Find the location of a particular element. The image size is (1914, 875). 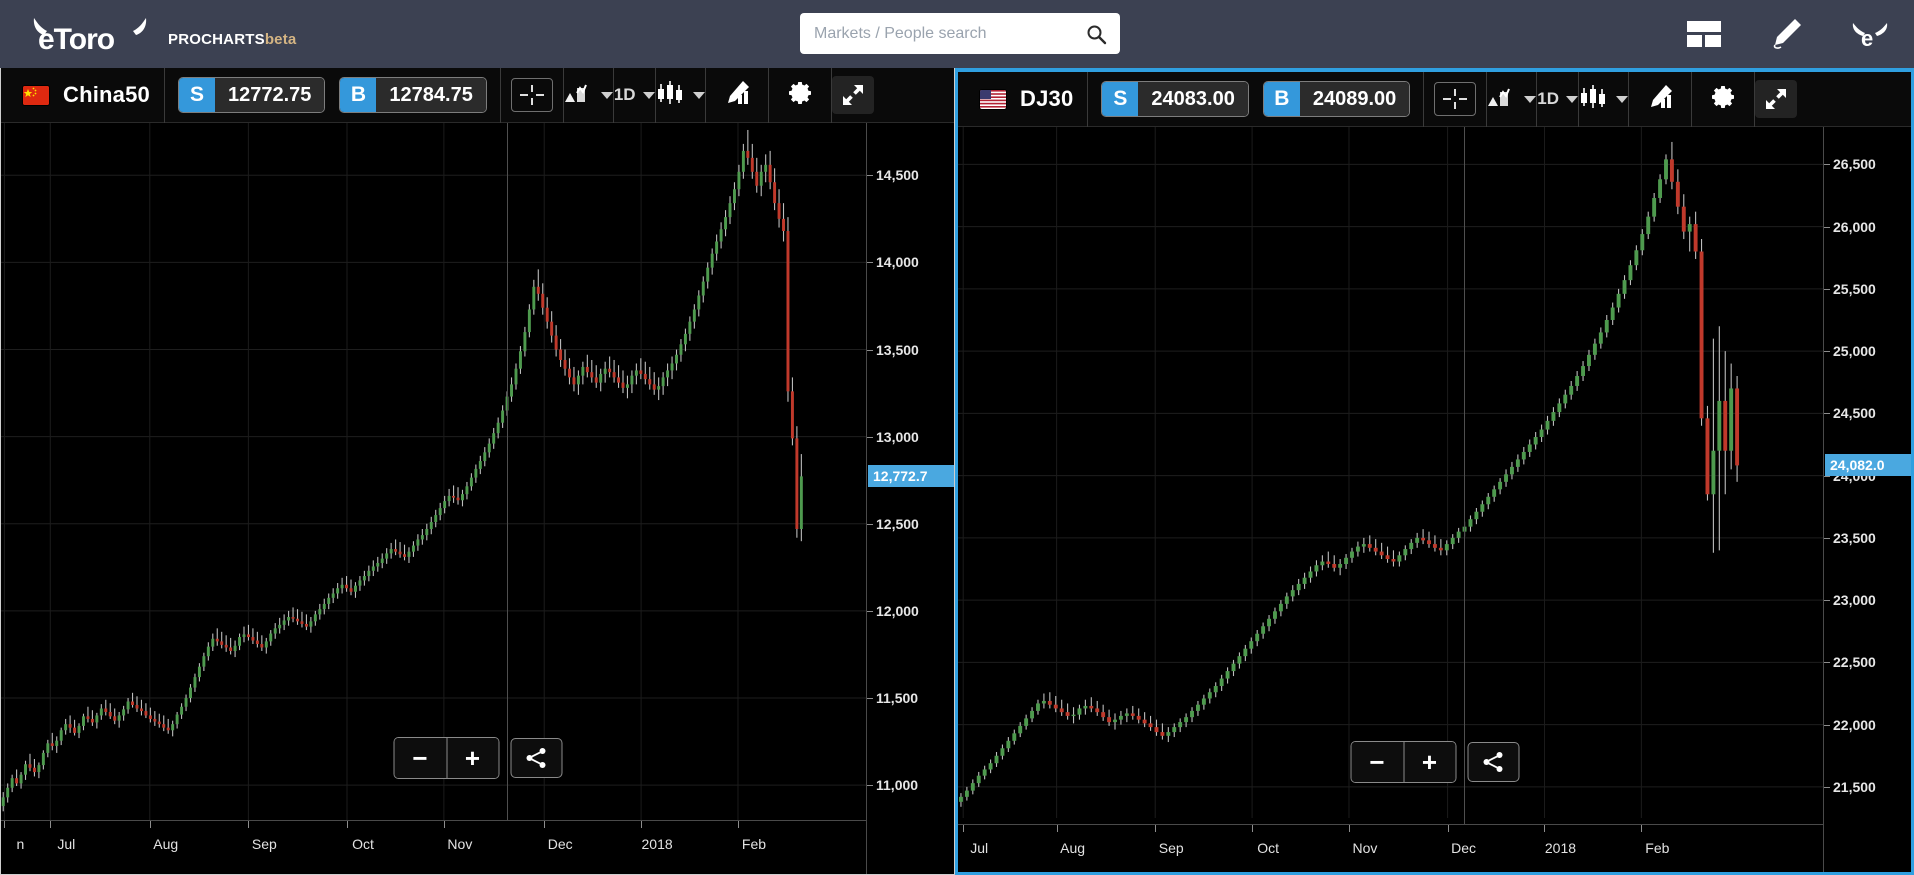

share-button-right is located at coordinates (1493, 762).